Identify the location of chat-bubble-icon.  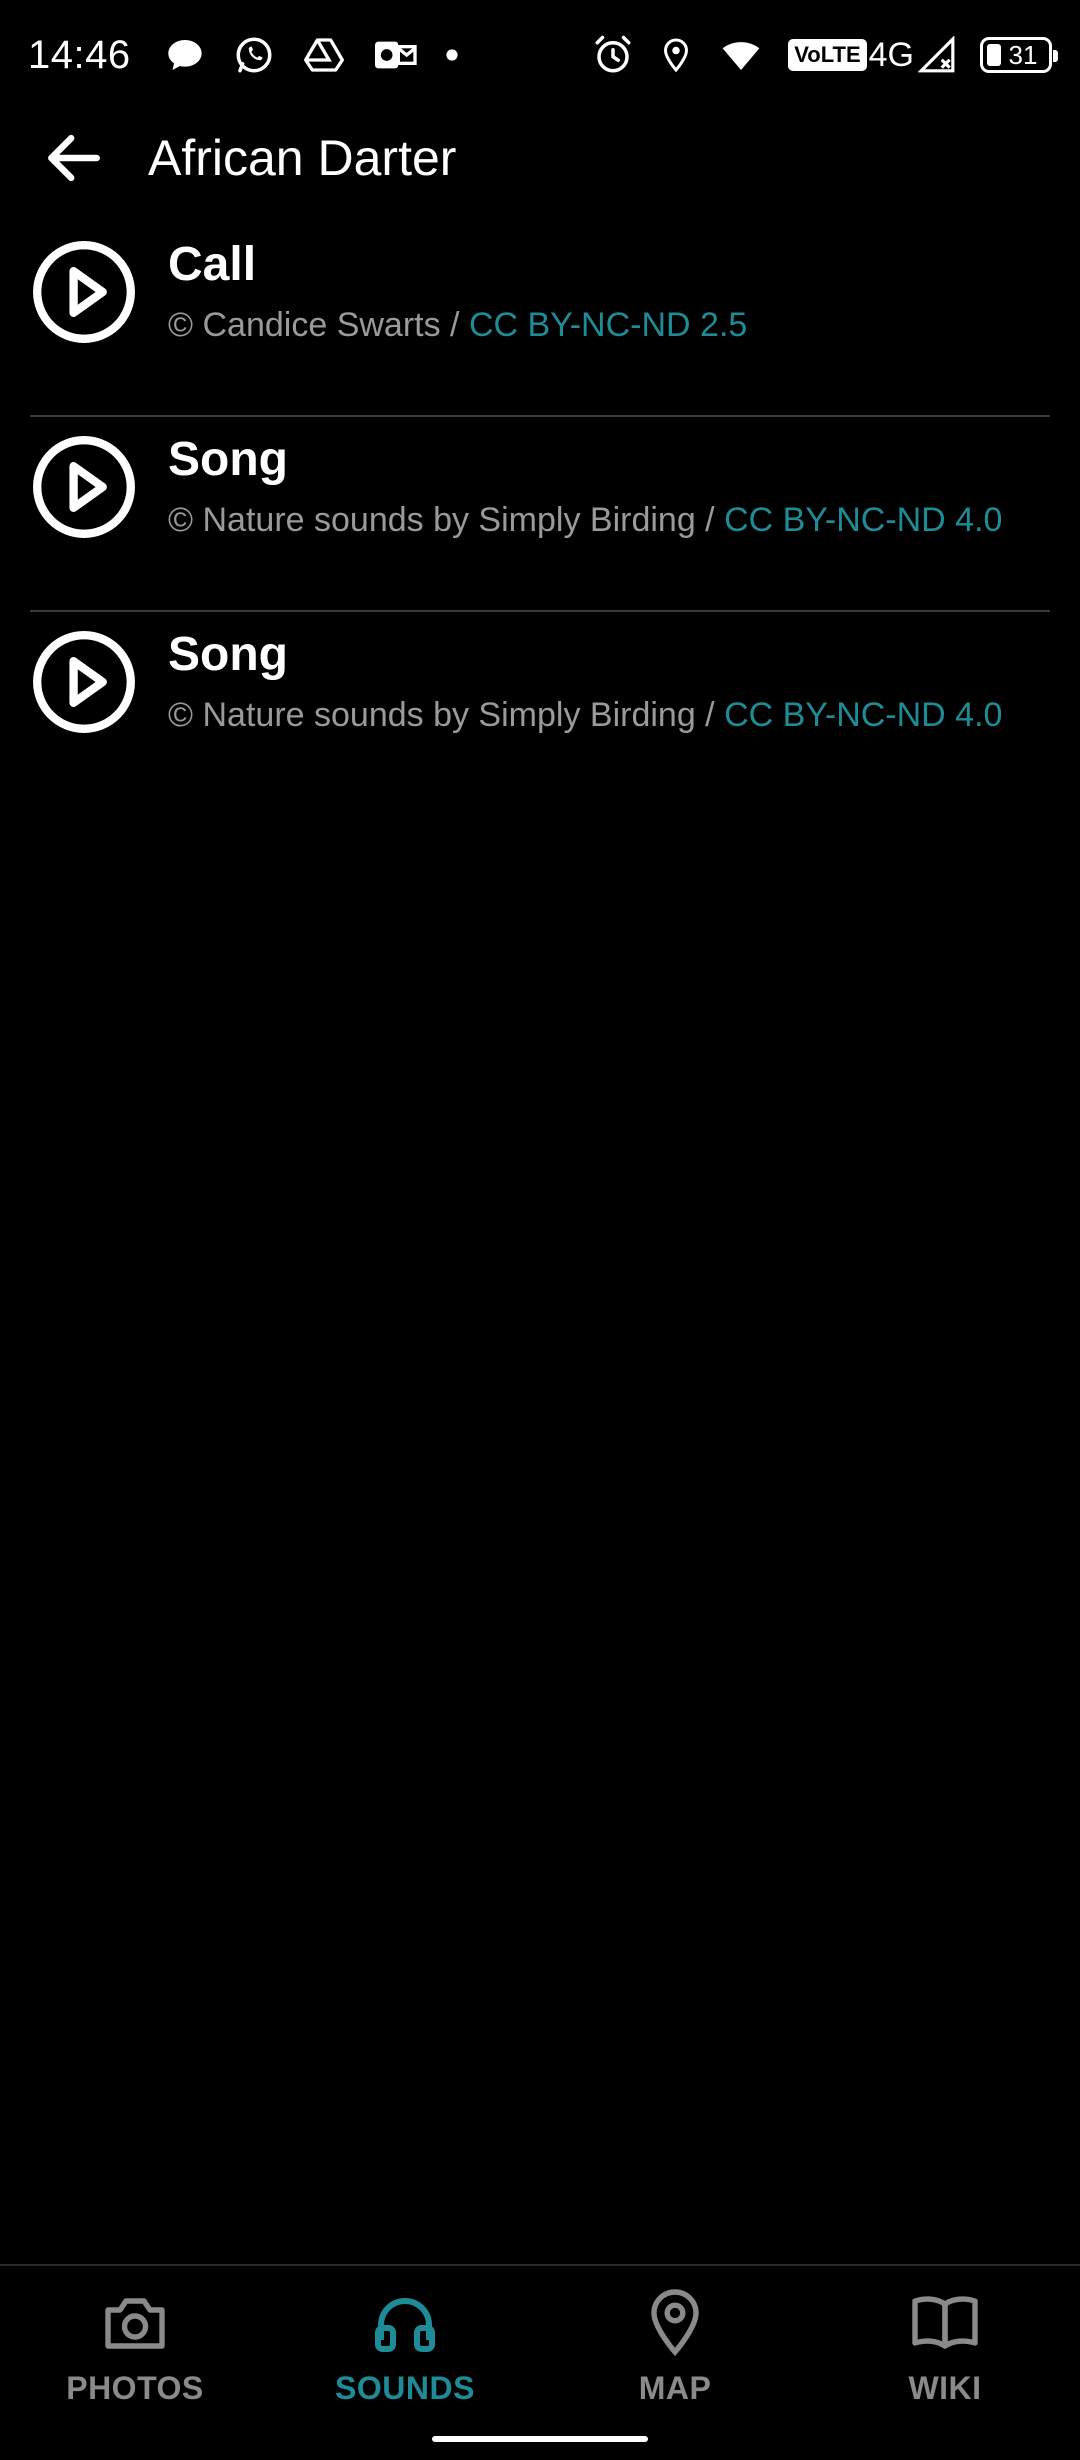
(185, 55).